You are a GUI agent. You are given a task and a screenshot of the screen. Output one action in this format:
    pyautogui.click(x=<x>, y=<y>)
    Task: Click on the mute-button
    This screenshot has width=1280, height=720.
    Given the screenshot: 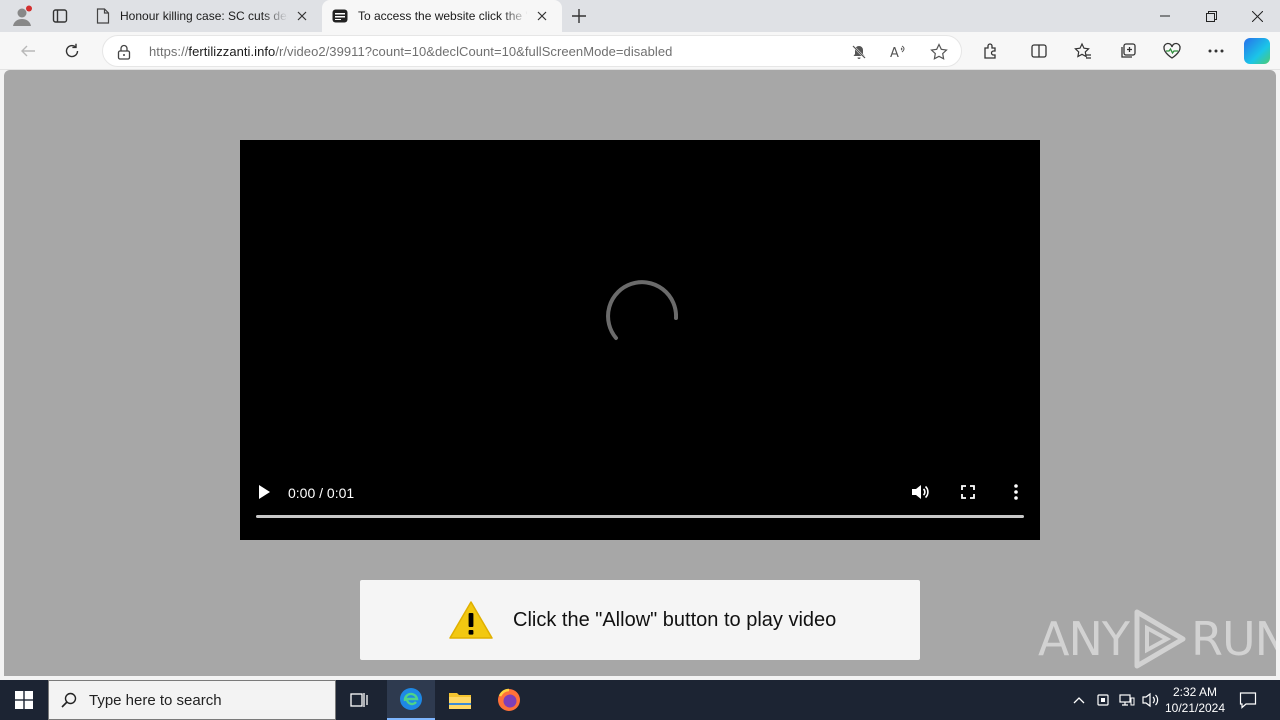 What is the action you would take?
    pyautogui.click(x=920, y=492)
    